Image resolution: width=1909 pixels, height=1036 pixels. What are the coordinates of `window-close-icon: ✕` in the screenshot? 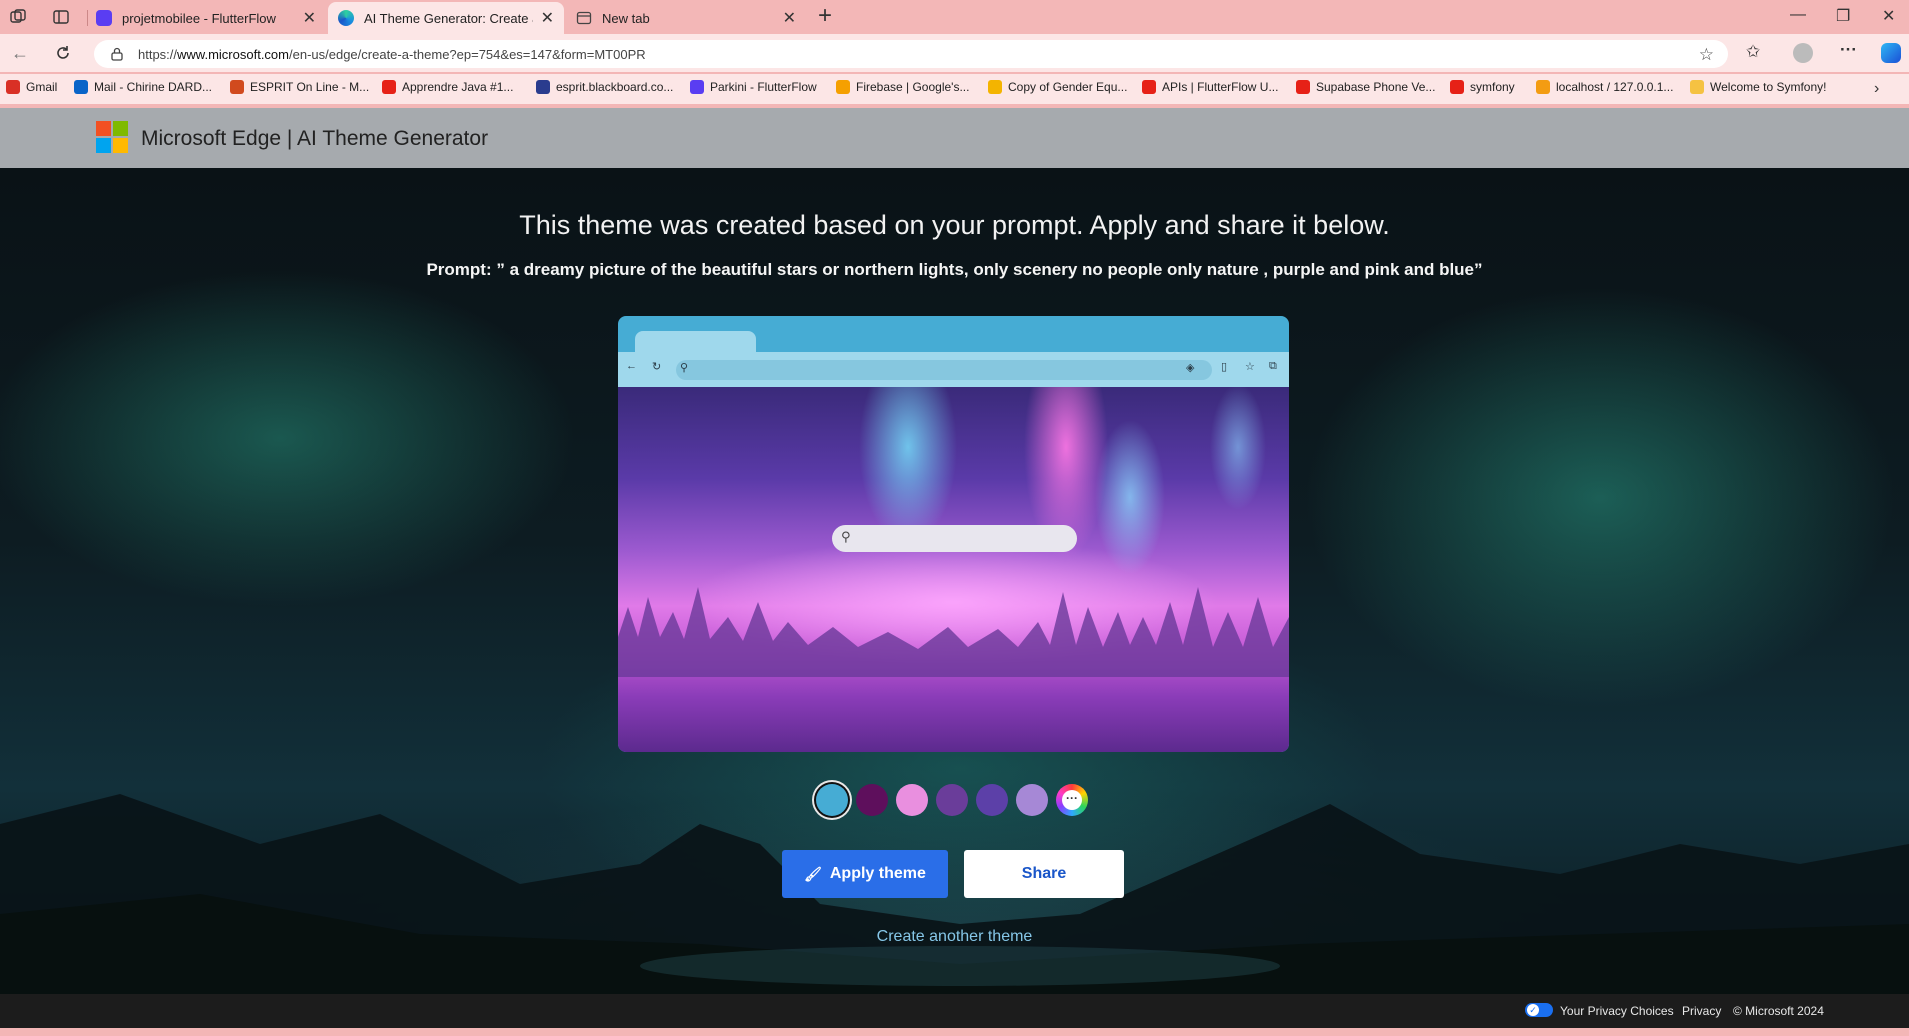 It's located at (1888, 16).